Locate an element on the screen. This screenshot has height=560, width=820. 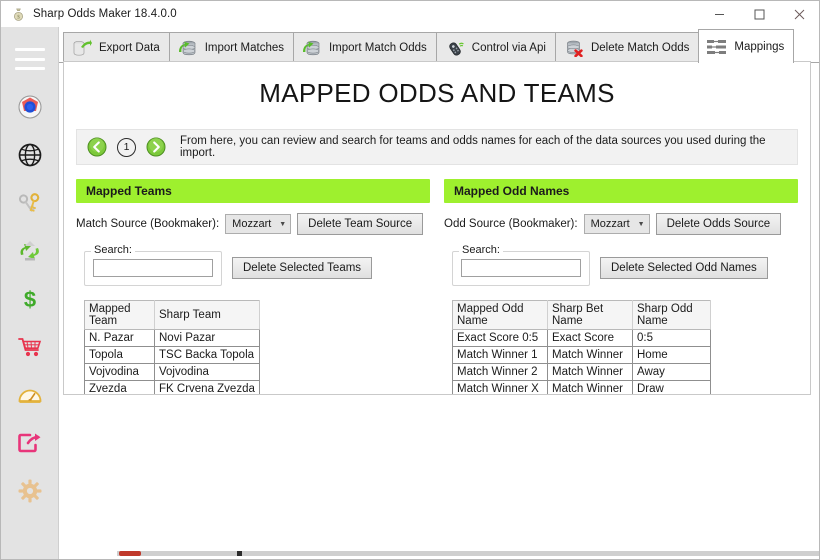
cell: Draw is located at coordinates (671, 387).